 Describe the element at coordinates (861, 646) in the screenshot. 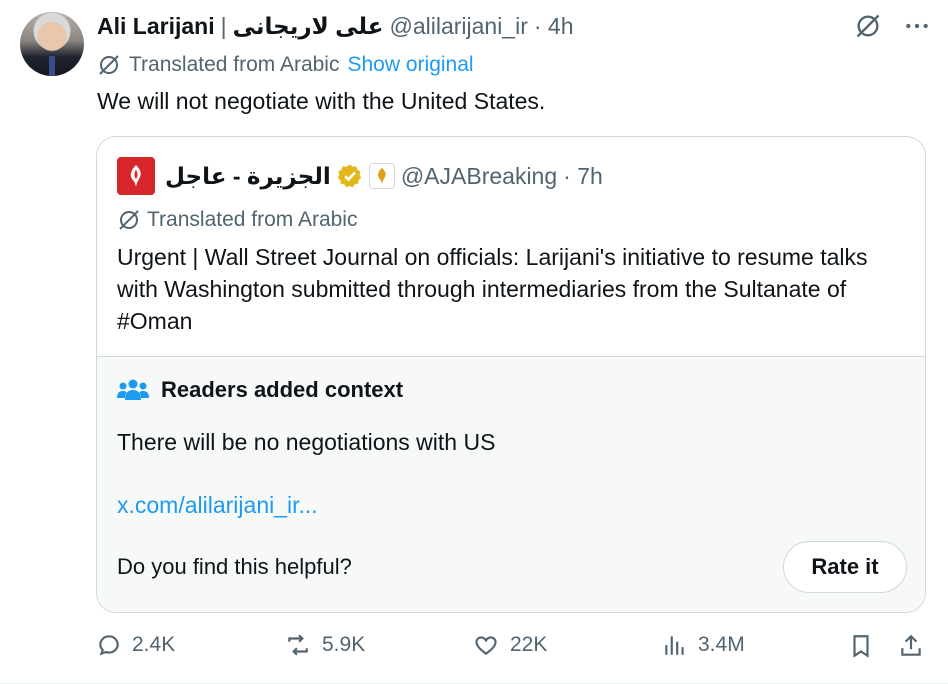

I see `bookmark-icon` at that location.